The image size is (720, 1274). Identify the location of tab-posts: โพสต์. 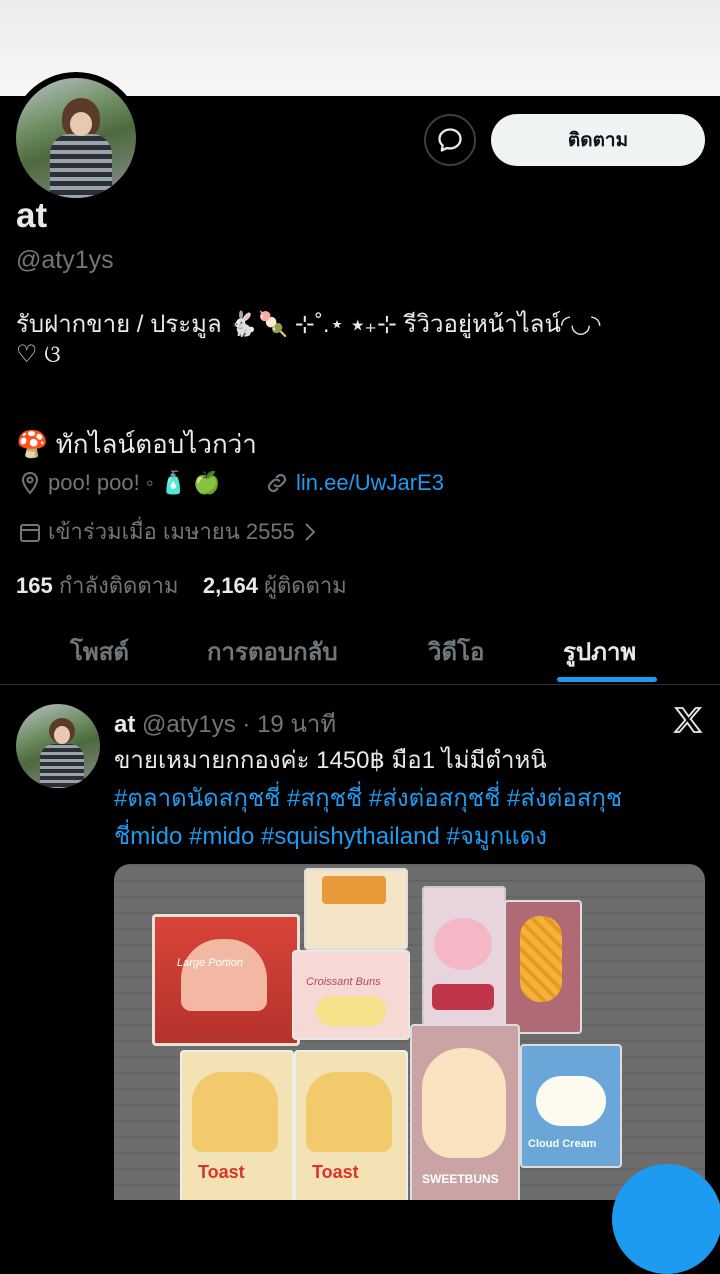
(99, 651).